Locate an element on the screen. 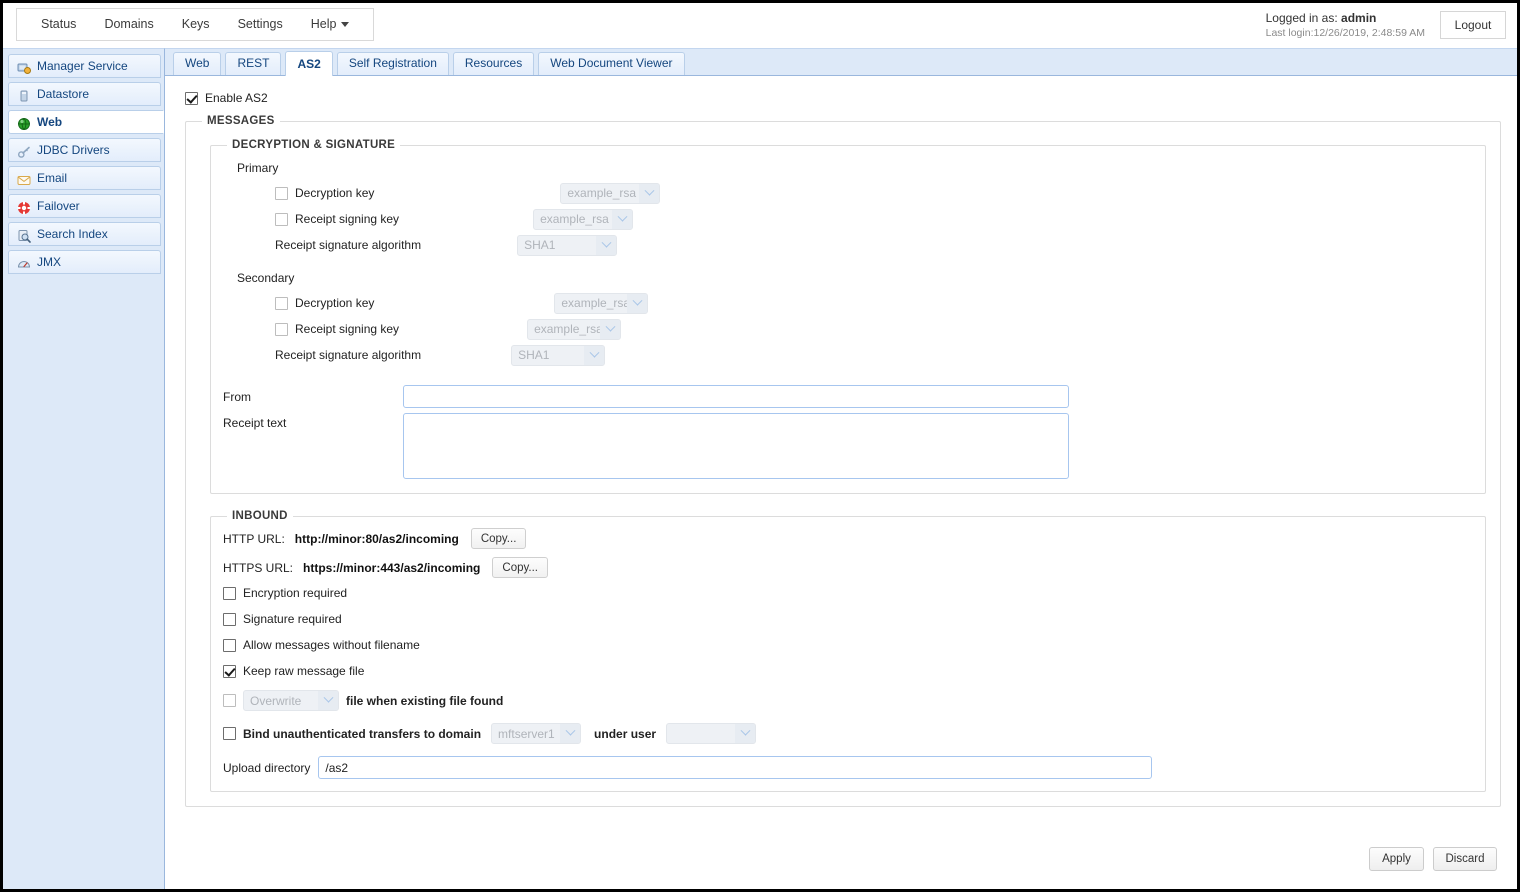 The height and width of the screenshot is (892, 1520). tab-rest: REST is located at coordinates (253, 63).